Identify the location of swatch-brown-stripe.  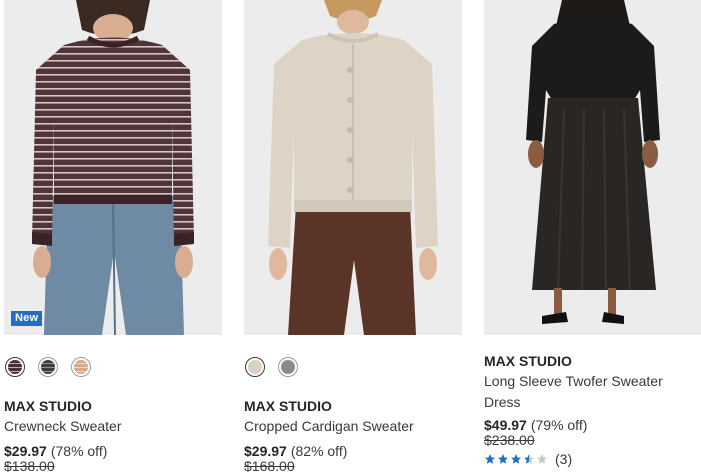
(15, 367).